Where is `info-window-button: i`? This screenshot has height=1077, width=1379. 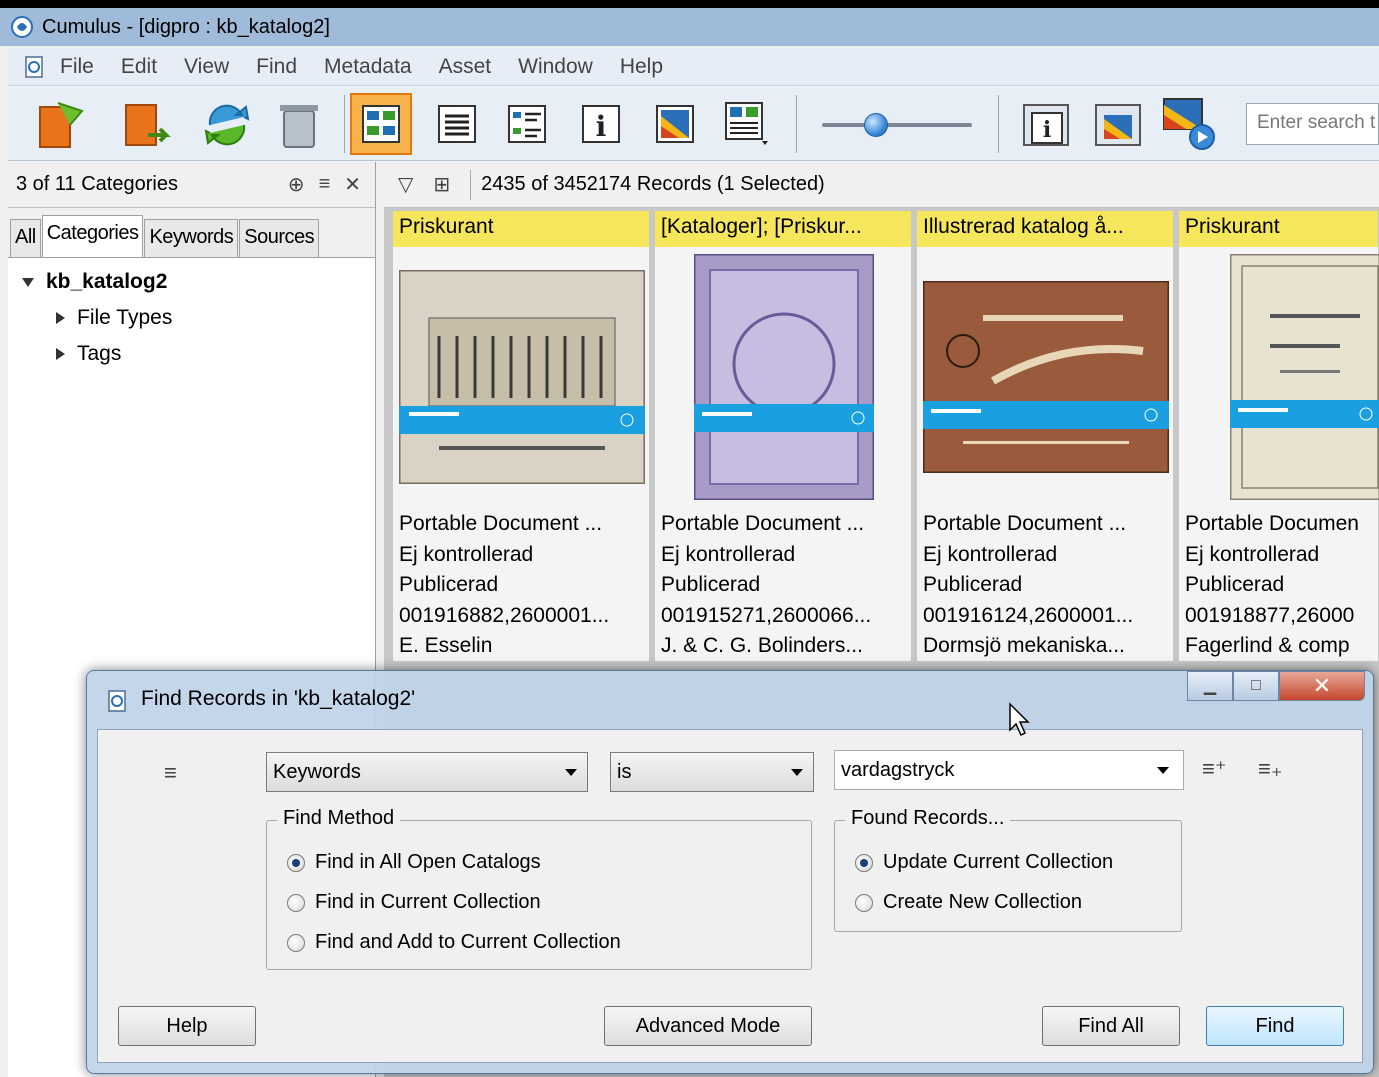
info-window-button: i is located at coordinates (1047, 124).